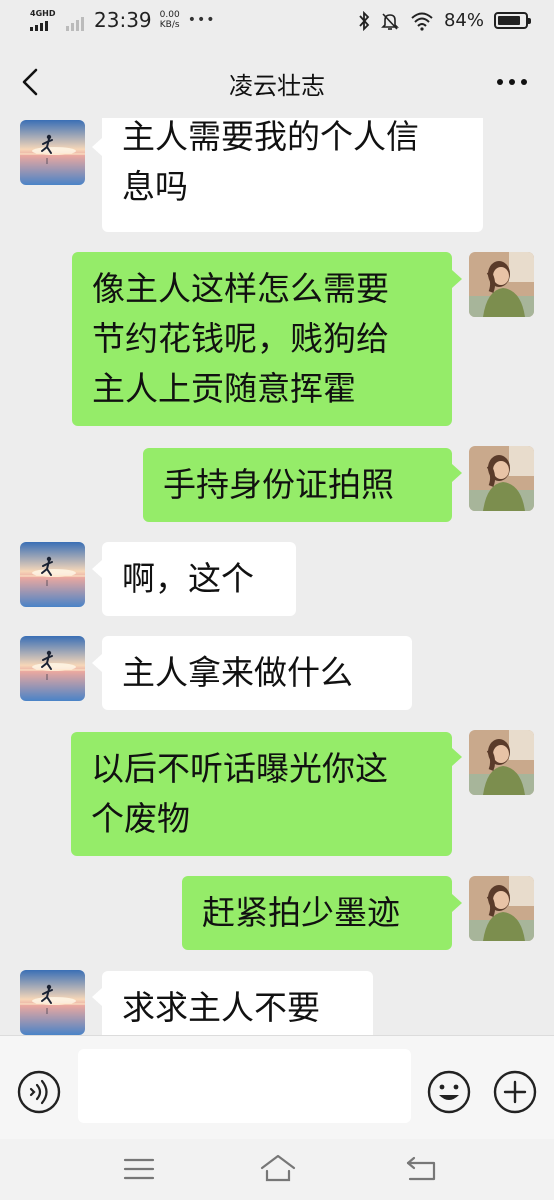 This screenshot has width=554, height=1200. I want to click on battery-percent: 84%, so click(463, 20).